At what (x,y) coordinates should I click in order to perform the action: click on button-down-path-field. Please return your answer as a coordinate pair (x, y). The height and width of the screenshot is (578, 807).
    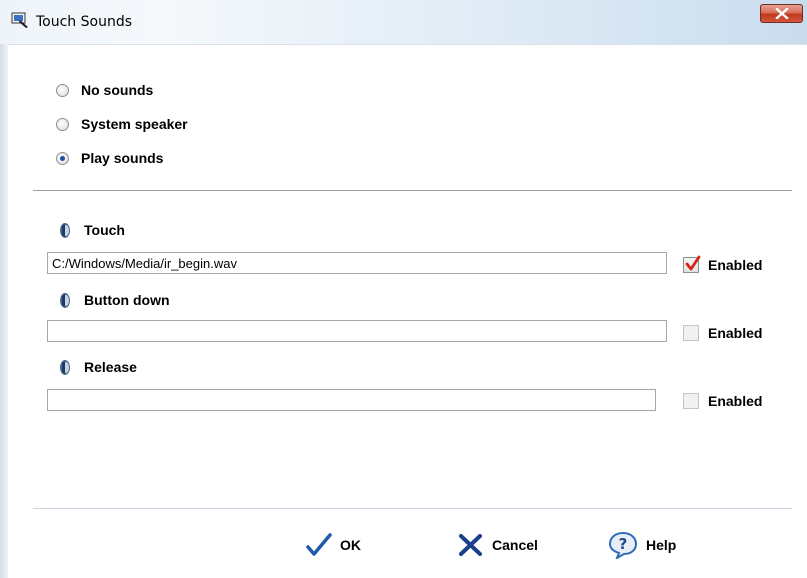
    Looking at the image, I should click on (357, 331).